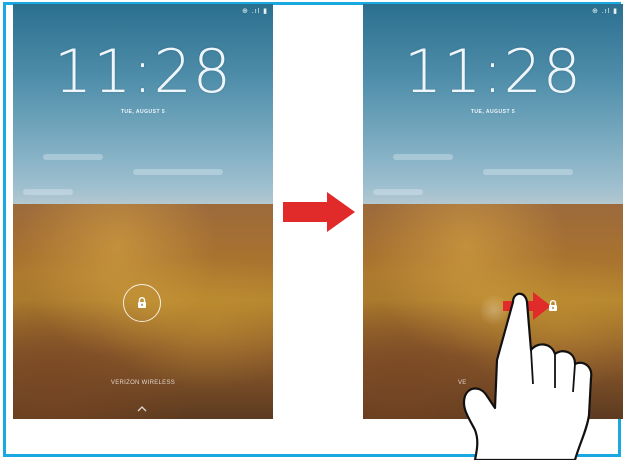 The image size is (628, 464). What do you see at coordinates (142, 409) in the screenshot?
I see `chevron-up-icon` at bounding box center [142, 409].